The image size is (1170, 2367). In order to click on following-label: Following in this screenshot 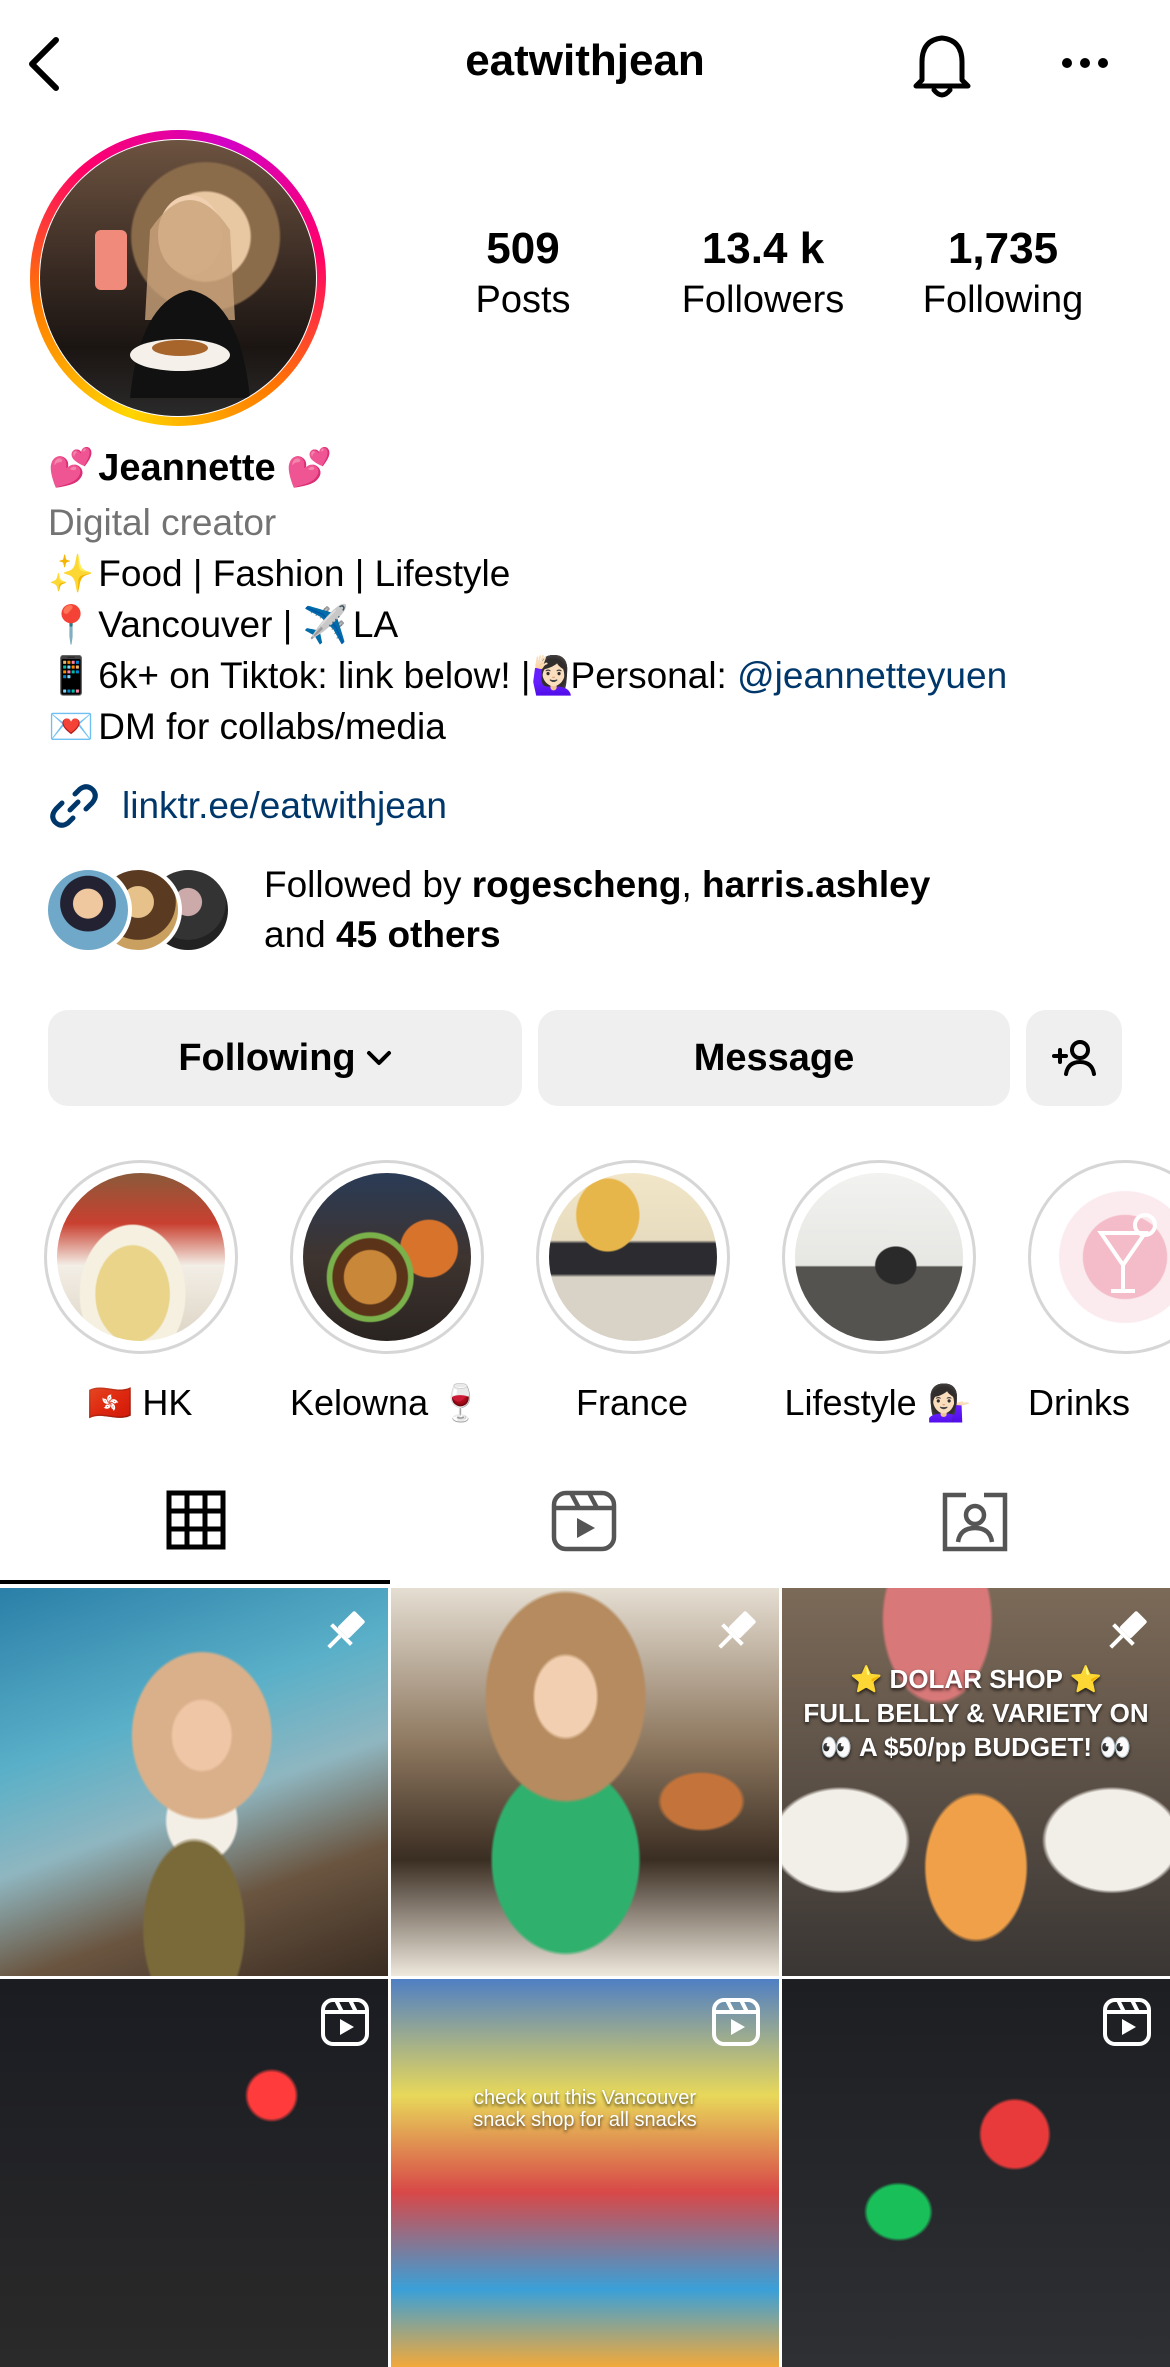, I will do `click(1003, 300)`.